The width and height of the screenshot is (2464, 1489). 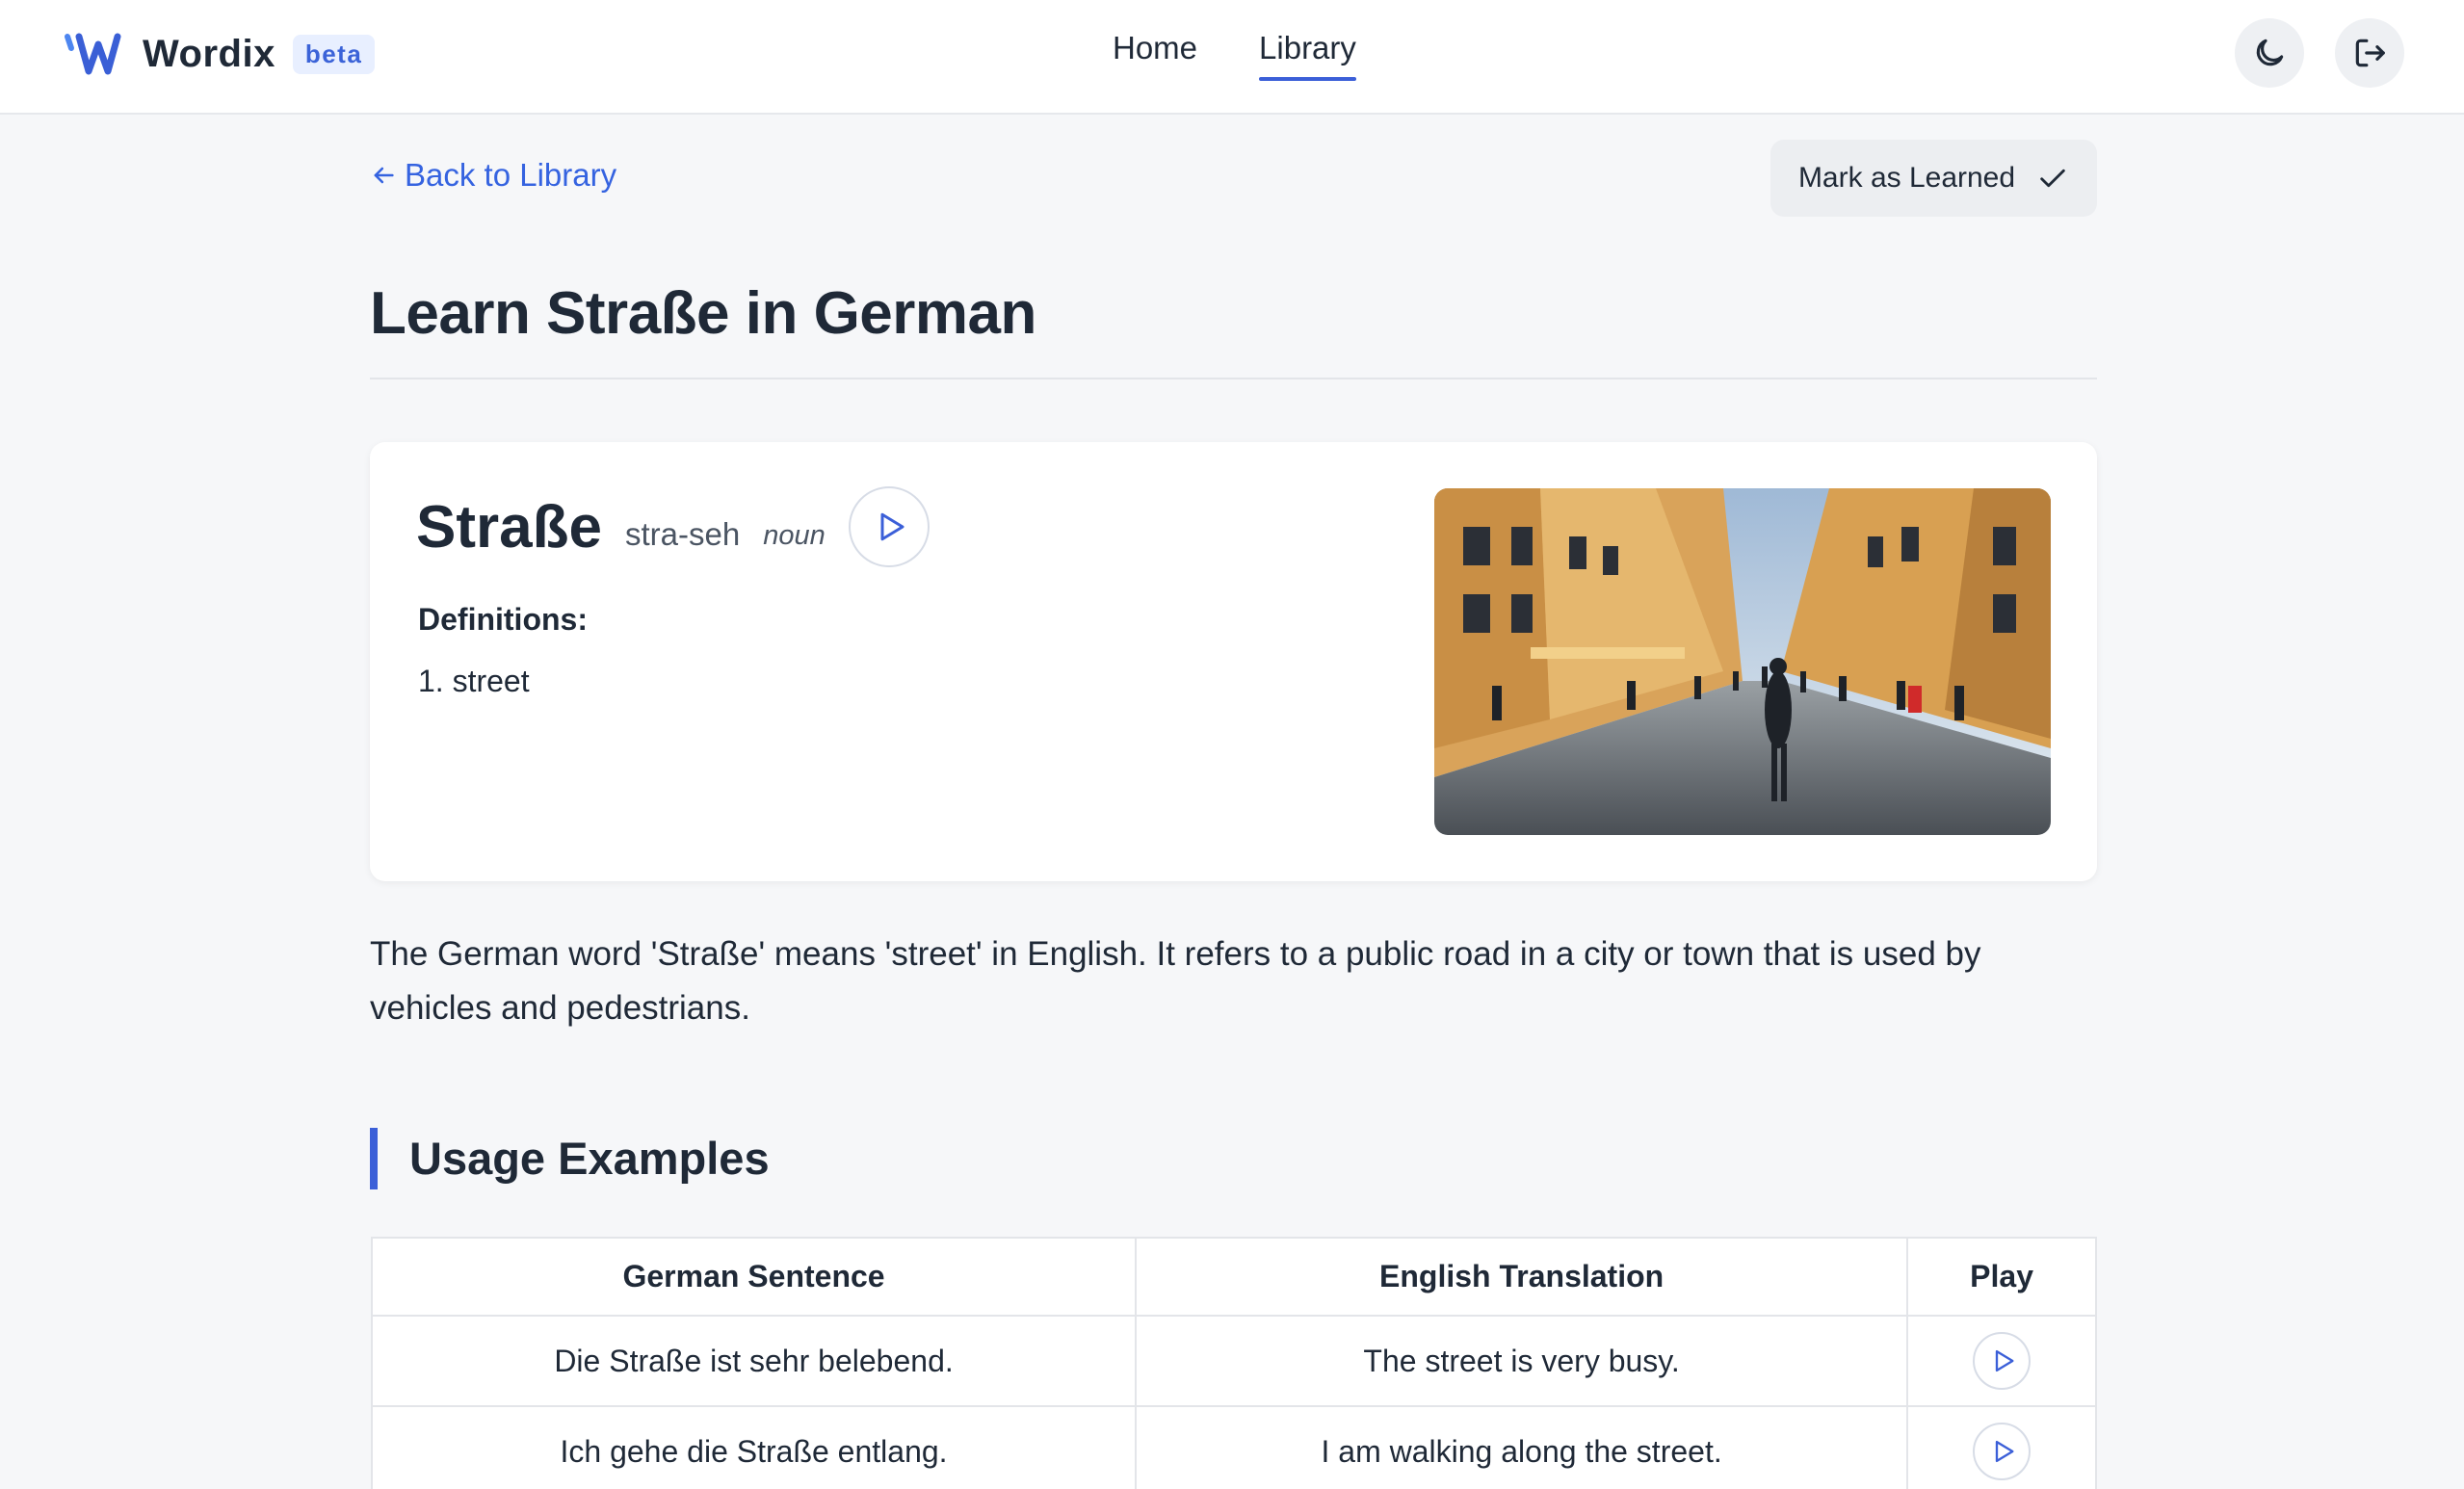 What do you see at coordinates (2001, 1277) in the screenshot?
I see `column-header-play: Play` at bounding box center [2001, 1277].